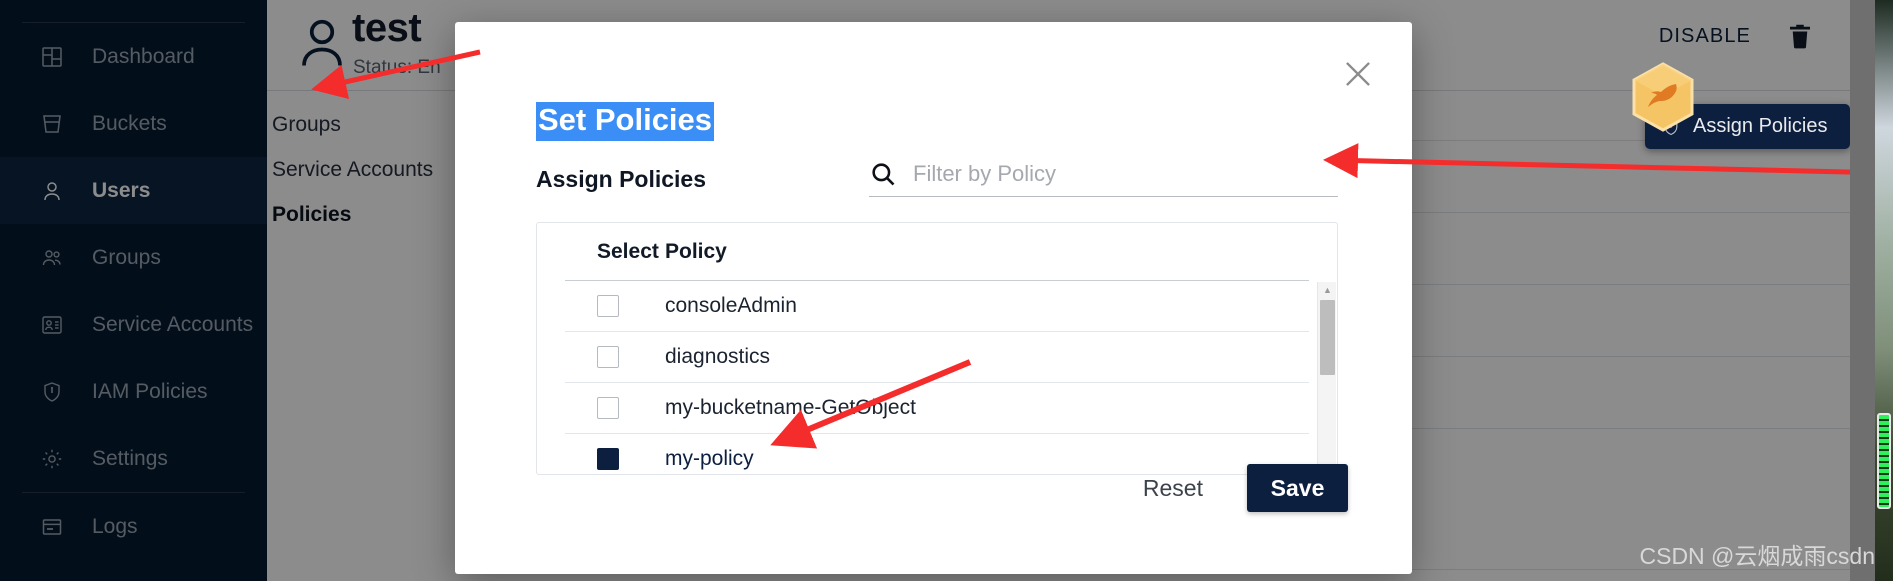  What do you see at coordinates (628, 251) in the screenshot?
I see `column-header-select: Select` at bounding box center [628, 251].